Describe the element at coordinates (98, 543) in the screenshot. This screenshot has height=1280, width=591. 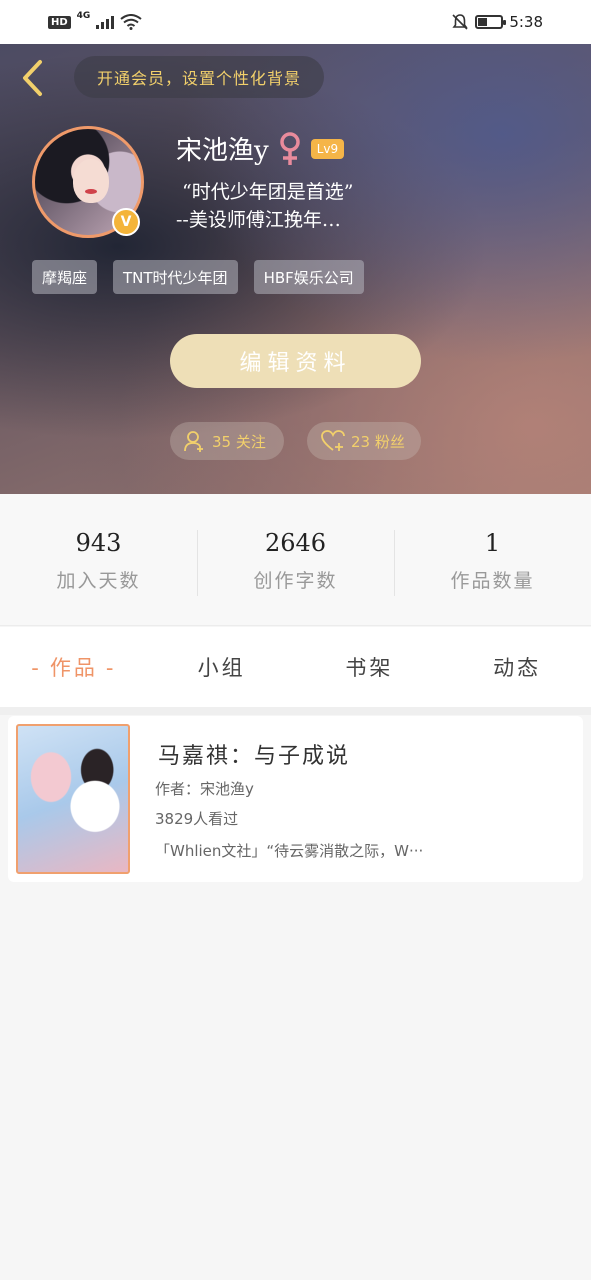
I see `stat-value: 943` at that location.